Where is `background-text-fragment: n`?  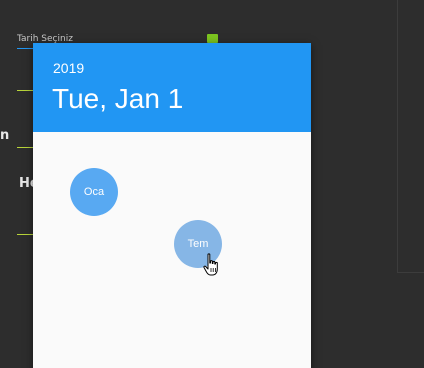
background-text-fragment: n is located at coordinates (5, 135).